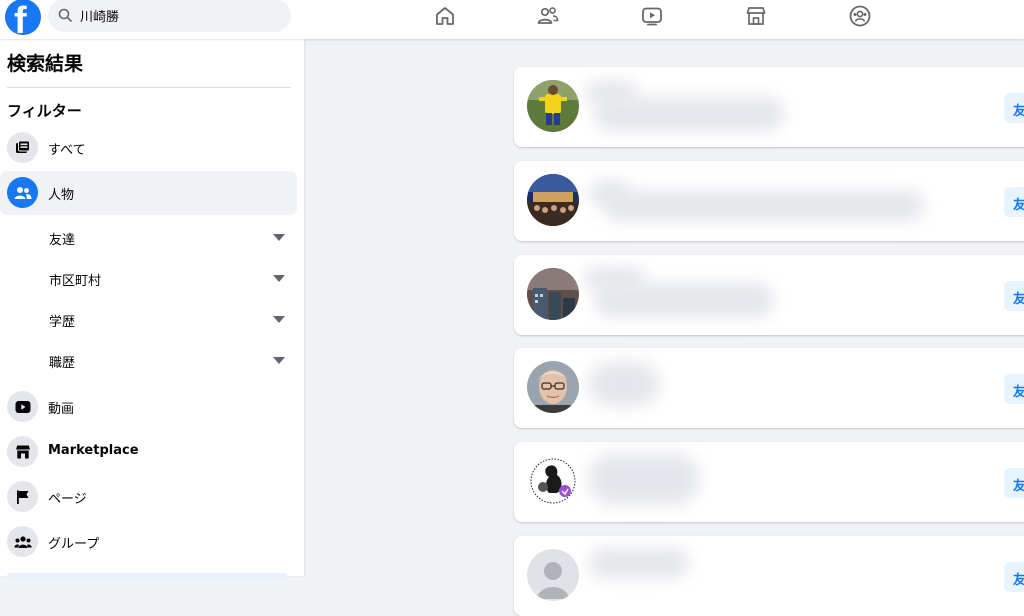 The width and height of the screenshot is (1024, 616). Describe the element at coordinates (74, 544) in the screenshot. I see `filter-groups-label: グループ` at that location.